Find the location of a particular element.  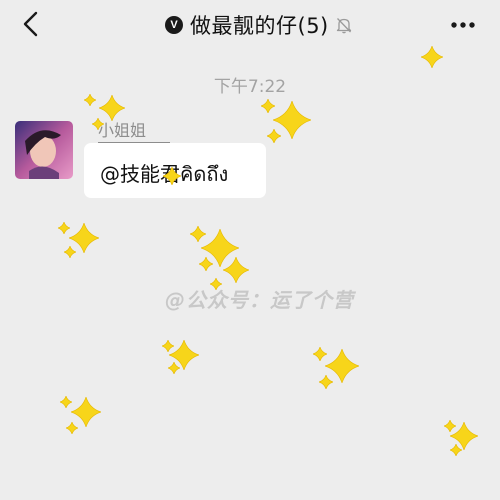

avatar is located at coordinates (44, 150).